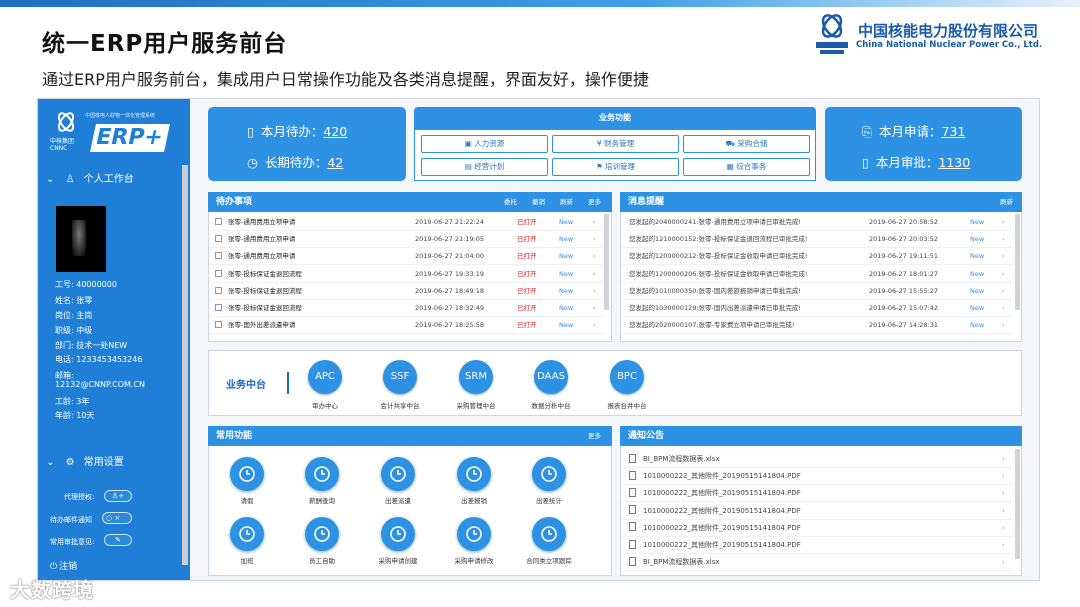 Image resolution: width=1080 pixels, height=607 pixels. What do you see at coordinates (913, 130) in the screenshot?
I see `month-apply-stat: ⎘ 本月申请：731` at bounding box center [913, 130].